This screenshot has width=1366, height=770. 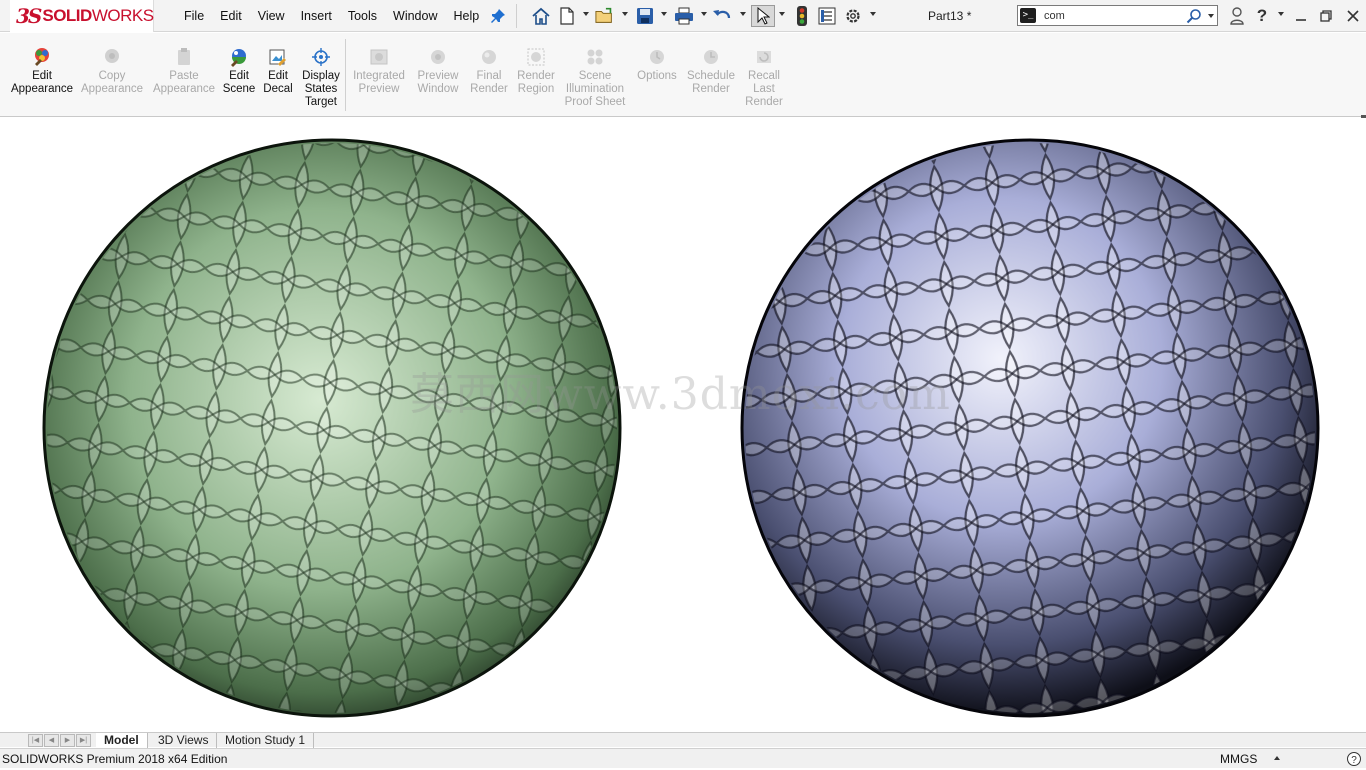 What do you see at coordinates (82, 16) in the screenshot?
I see `solidworks-logo: 3S SOLIDWORKS` at bounding box center [82, 16].